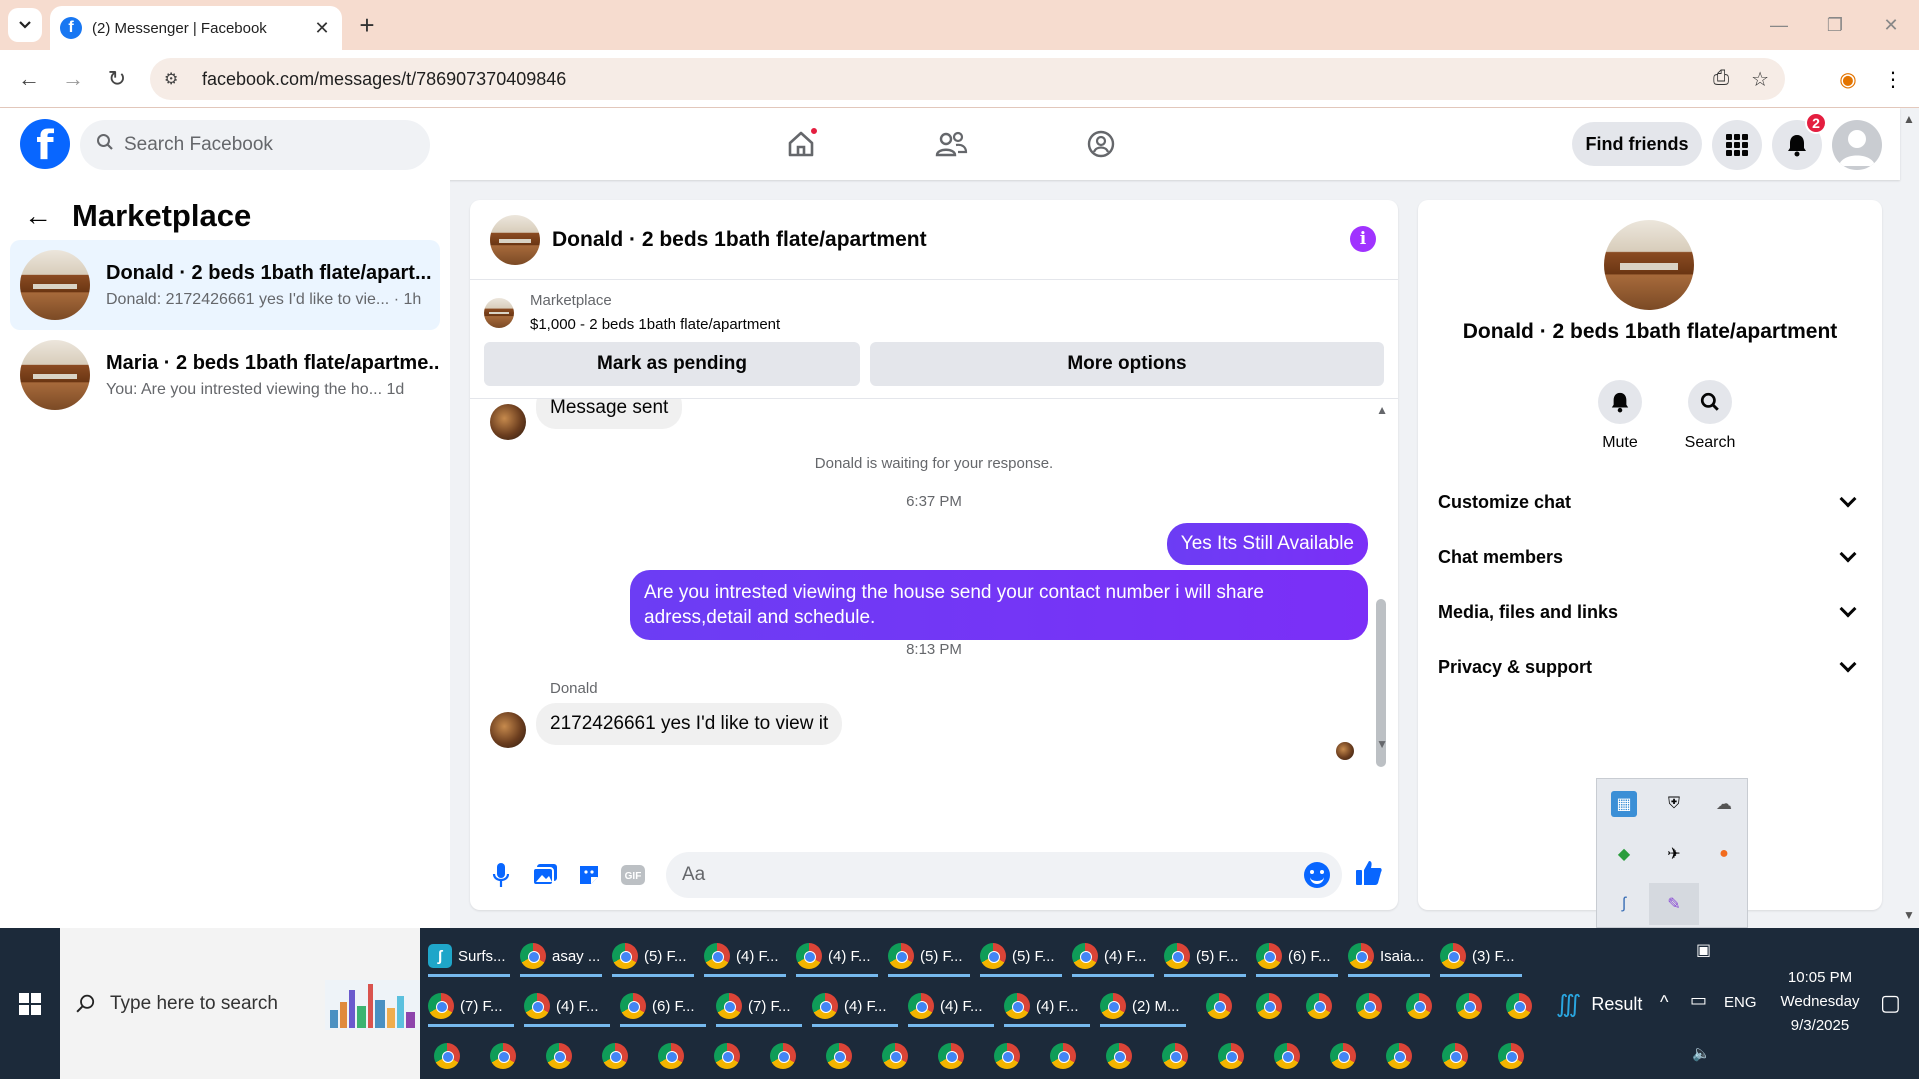 Image resolution: width=1919 pixels, height=1079 pixels. I want to click on search-icon, so click(1710, 402).